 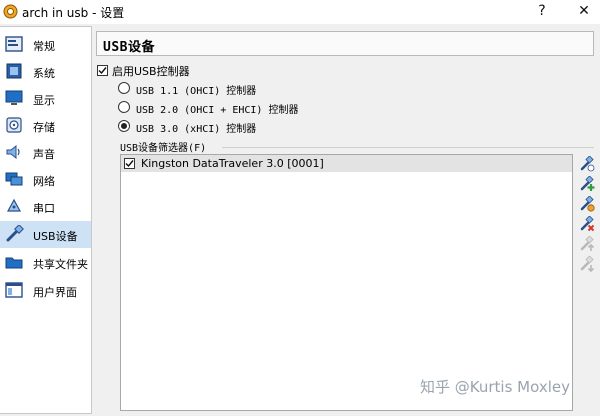 I want to click on usb20-radio, so click(x=124, y=107).